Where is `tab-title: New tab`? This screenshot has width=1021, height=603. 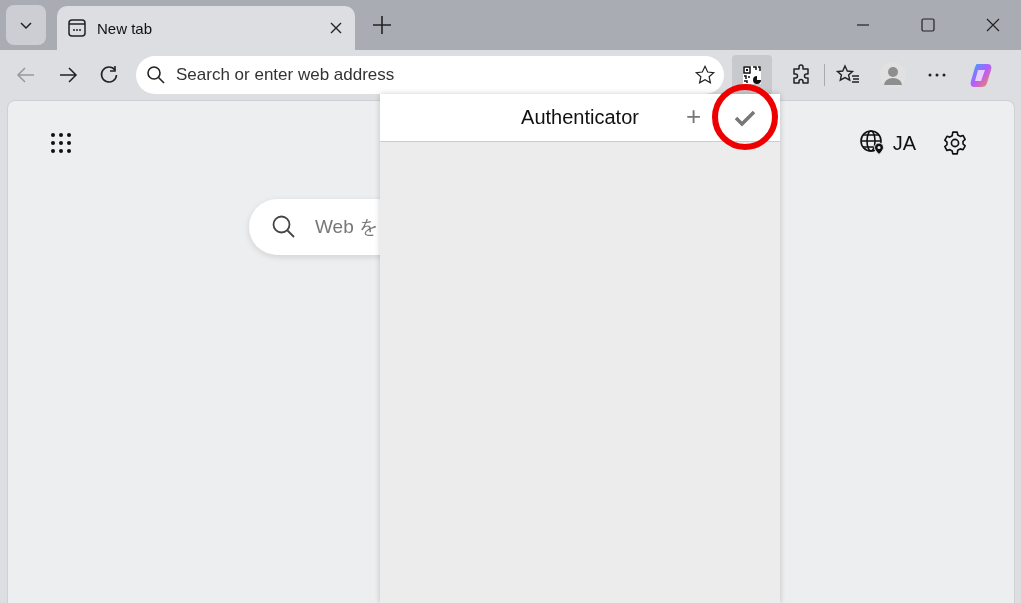
tab-title: New tab is located at coordinates (125, 28).